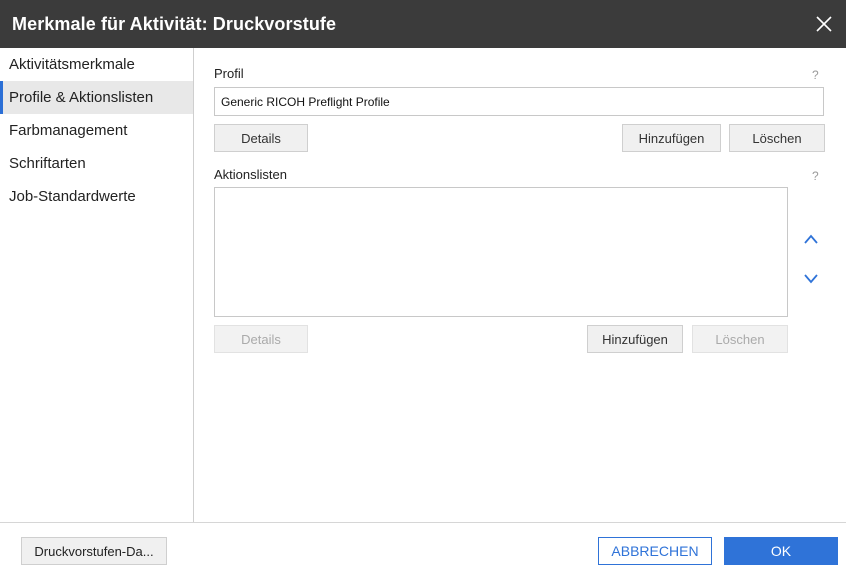 This screenshot has width=846, height=572. What do you see at coordinates (635, 339) in the screenshot?
I see `actionlists-add-button: Hinzufügen` at bounding box center [635, 339].